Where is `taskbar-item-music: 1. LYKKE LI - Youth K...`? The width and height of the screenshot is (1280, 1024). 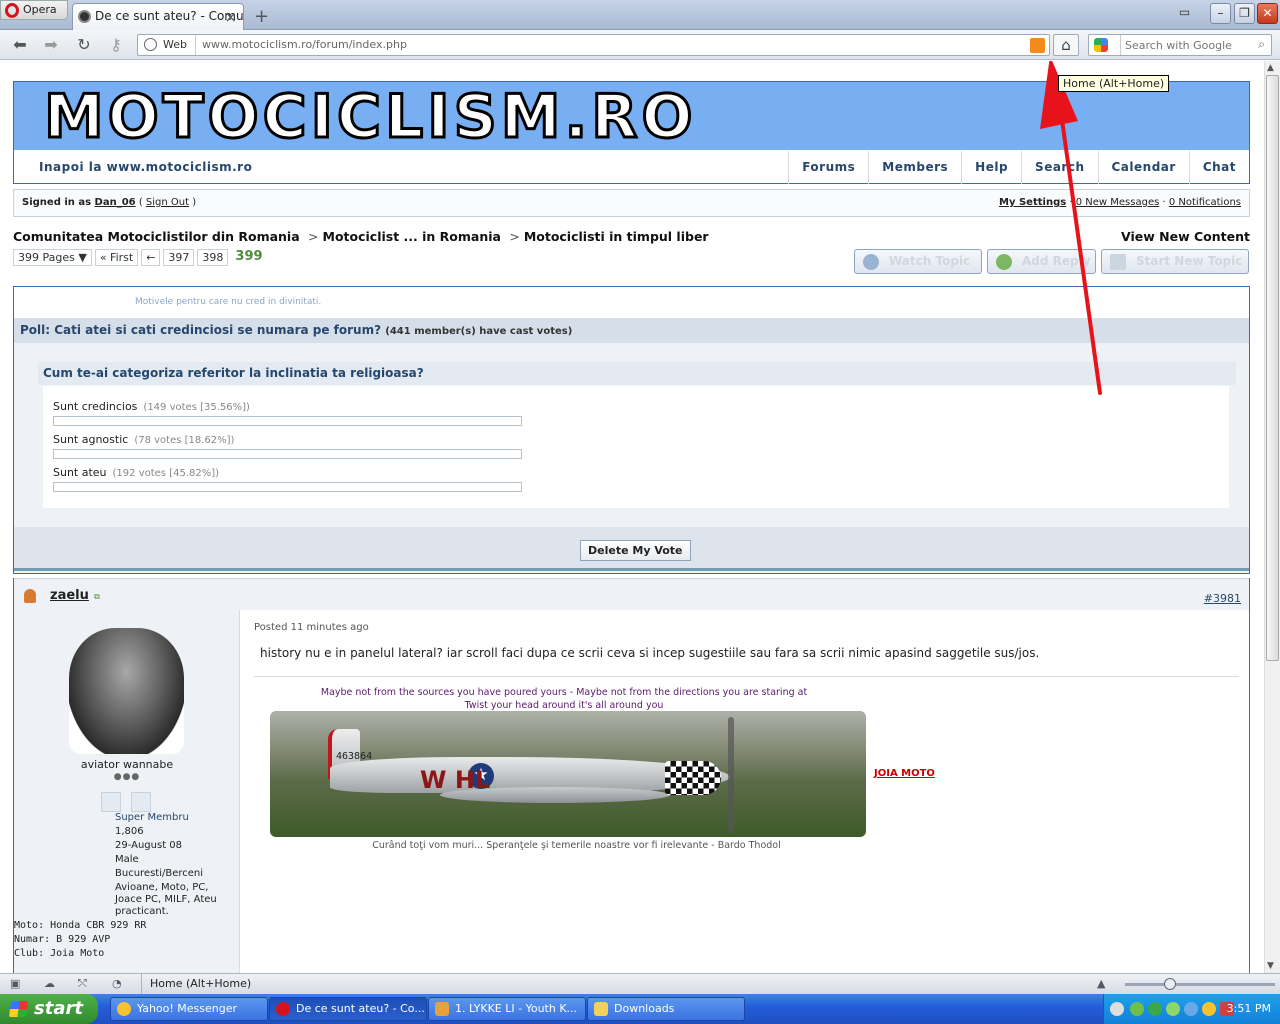
taskbar-item-music: 1. LYKKE LI - Youth K... is located at coordinates (507, 1009).